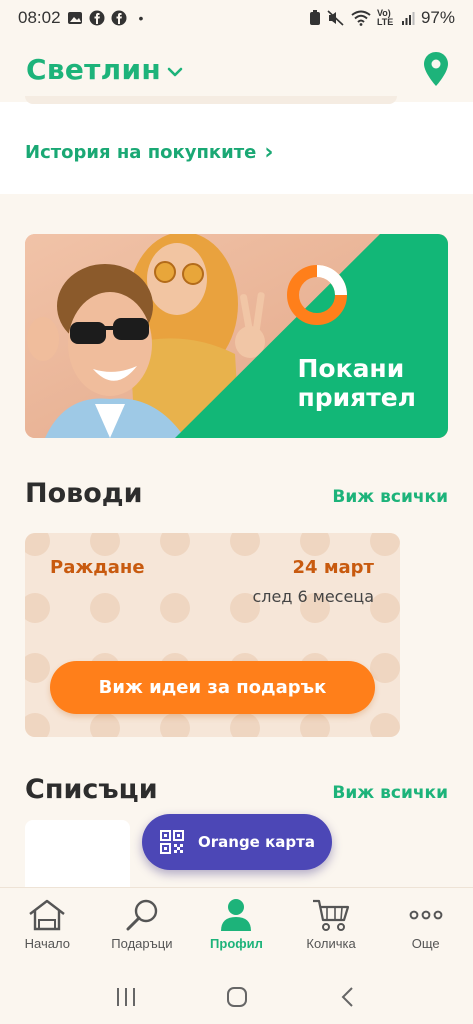 The height and width of the screenshot is (1024, 473). I want to click on invite-friend-title: Покани приятел, so click(357, 383).